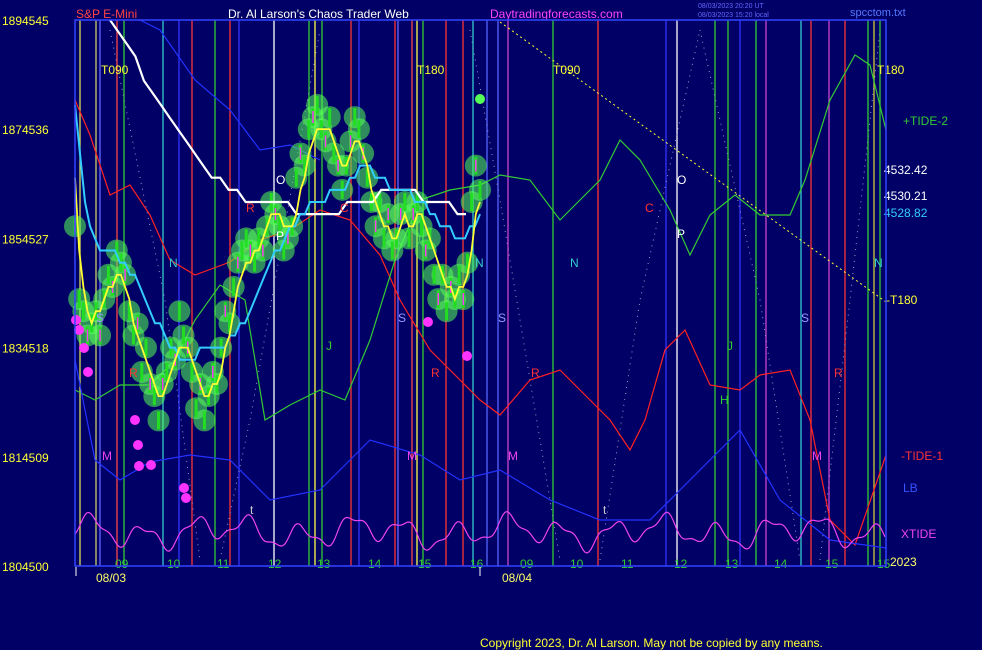 The height and width of the screenshot is (650, 982). I want to click on lb-label: LB, so click(910, 488).